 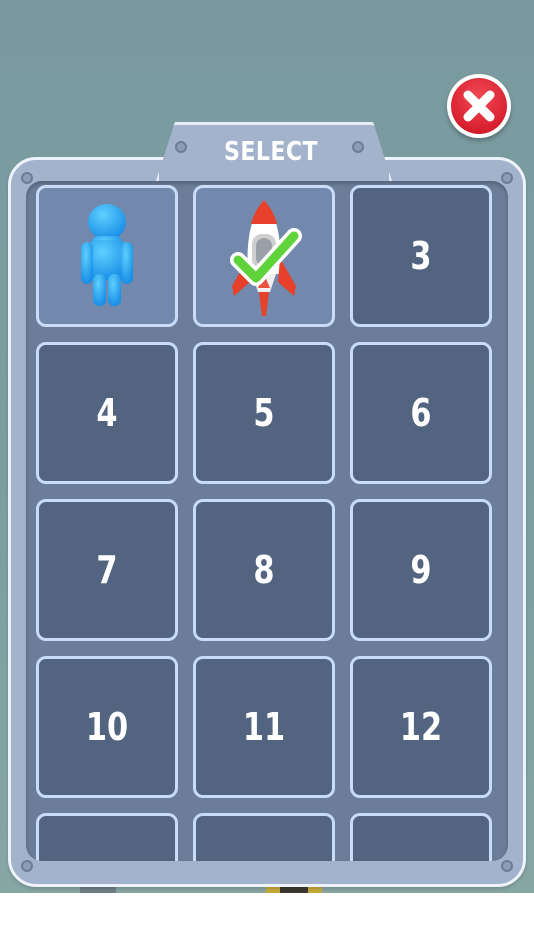 I want to click on slot-12: 12, so click(x=421, y=727).